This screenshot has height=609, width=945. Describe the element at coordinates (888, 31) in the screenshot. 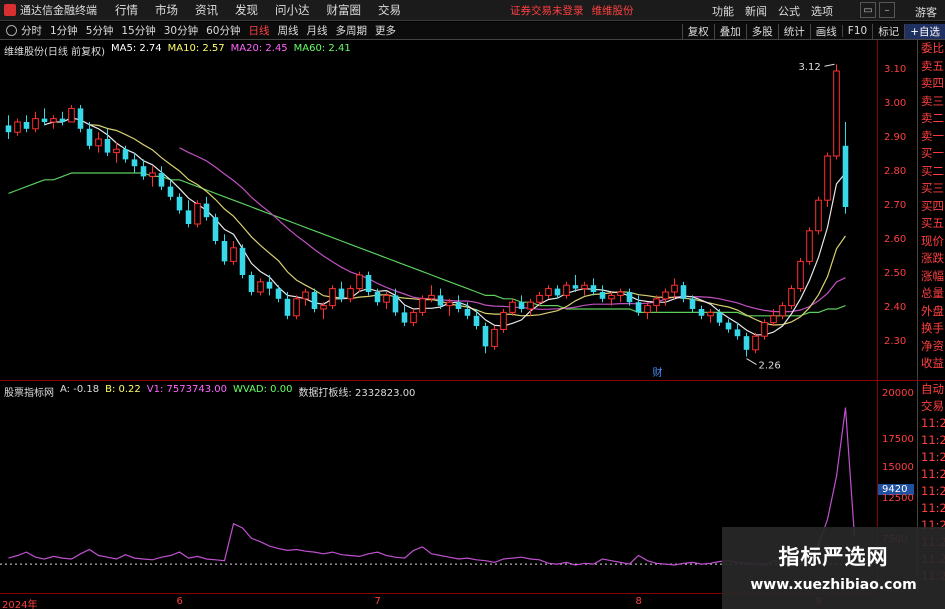

I see `chart-tool-6: 标记` at that location.